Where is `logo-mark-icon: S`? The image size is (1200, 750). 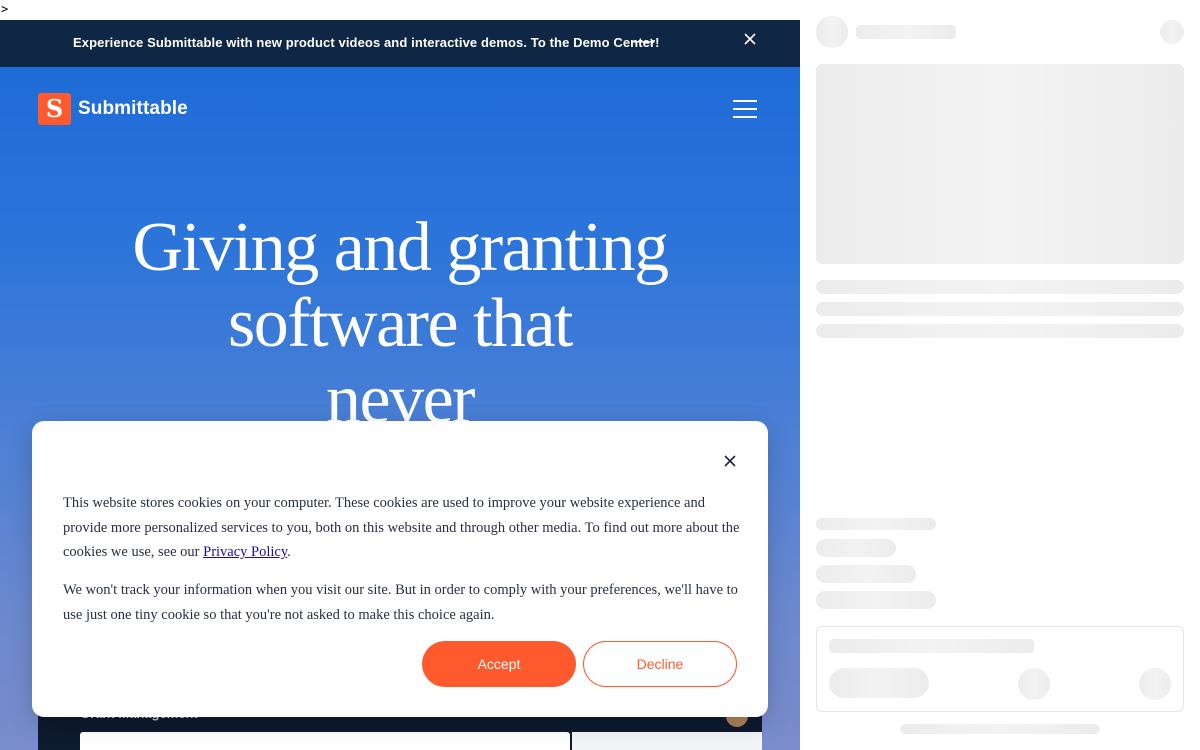 logo-mark-icon: S is located at coordinates (54, 109).